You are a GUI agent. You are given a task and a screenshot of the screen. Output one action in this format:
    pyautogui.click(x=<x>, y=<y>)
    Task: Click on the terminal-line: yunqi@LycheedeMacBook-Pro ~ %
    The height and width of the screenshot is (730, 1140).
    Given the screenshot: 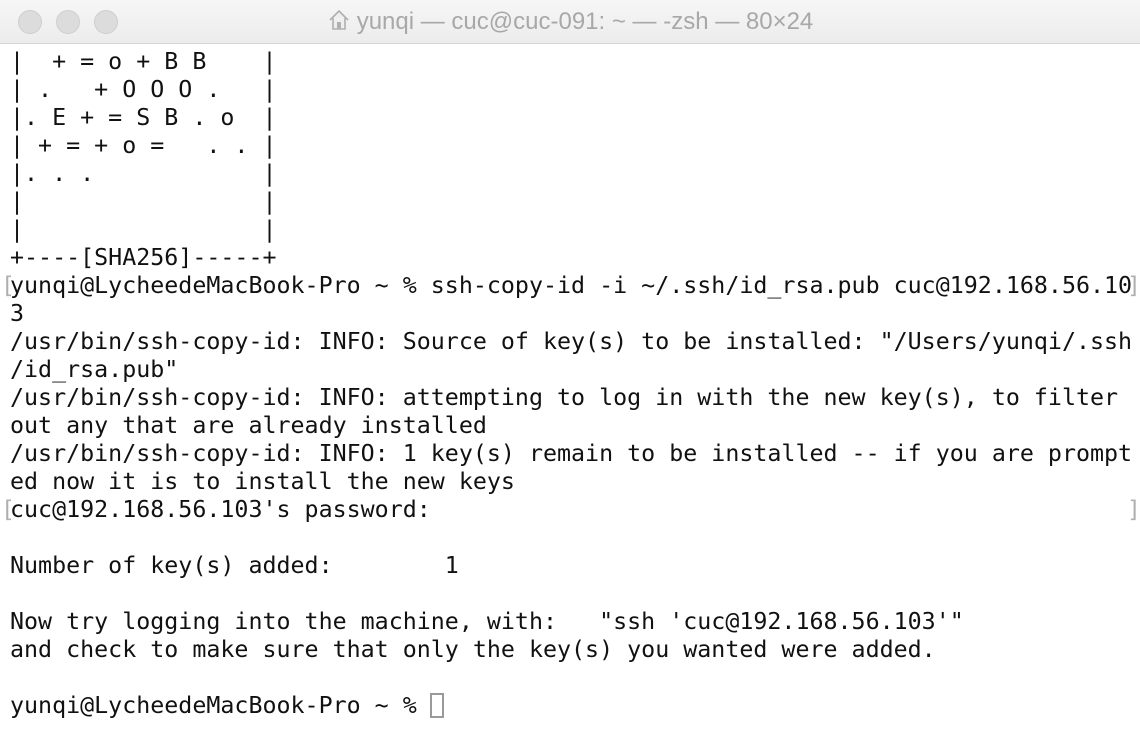 What is the action you would take?
    pyautogui.click(x=220, y=705)
    